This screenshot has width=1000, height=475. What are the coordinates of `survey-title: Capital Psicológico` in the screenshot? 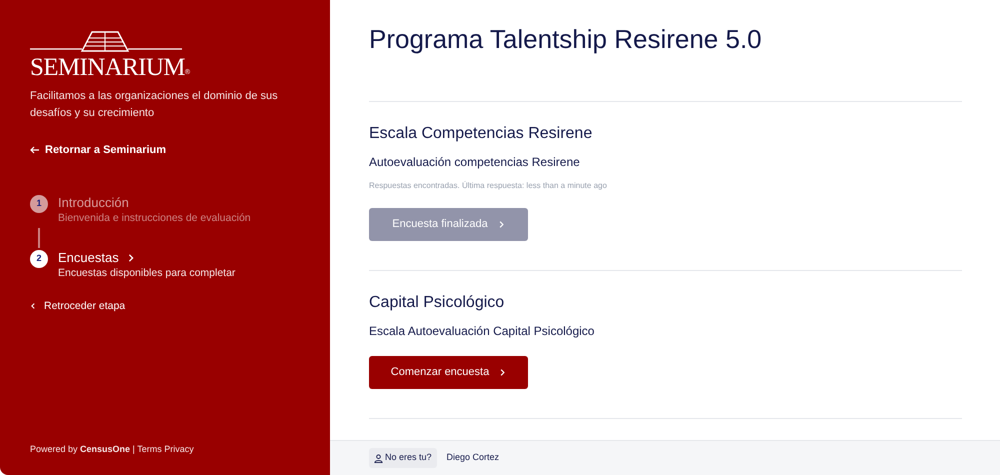 It's located at (437, 303).